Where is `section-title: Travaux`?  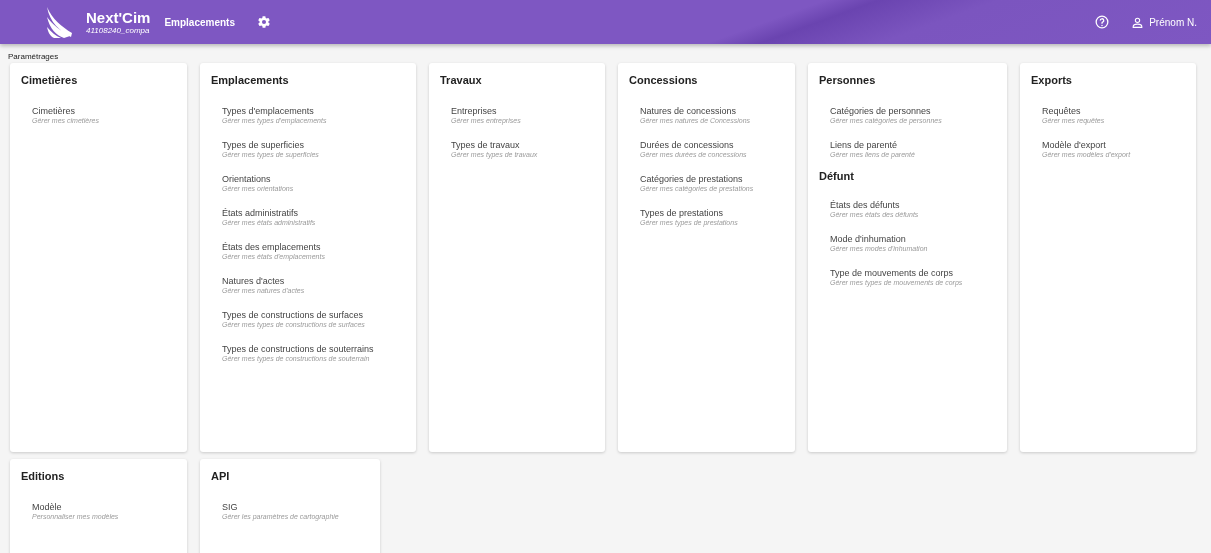
section-title: Travaux is located at coordinates (461, 80).